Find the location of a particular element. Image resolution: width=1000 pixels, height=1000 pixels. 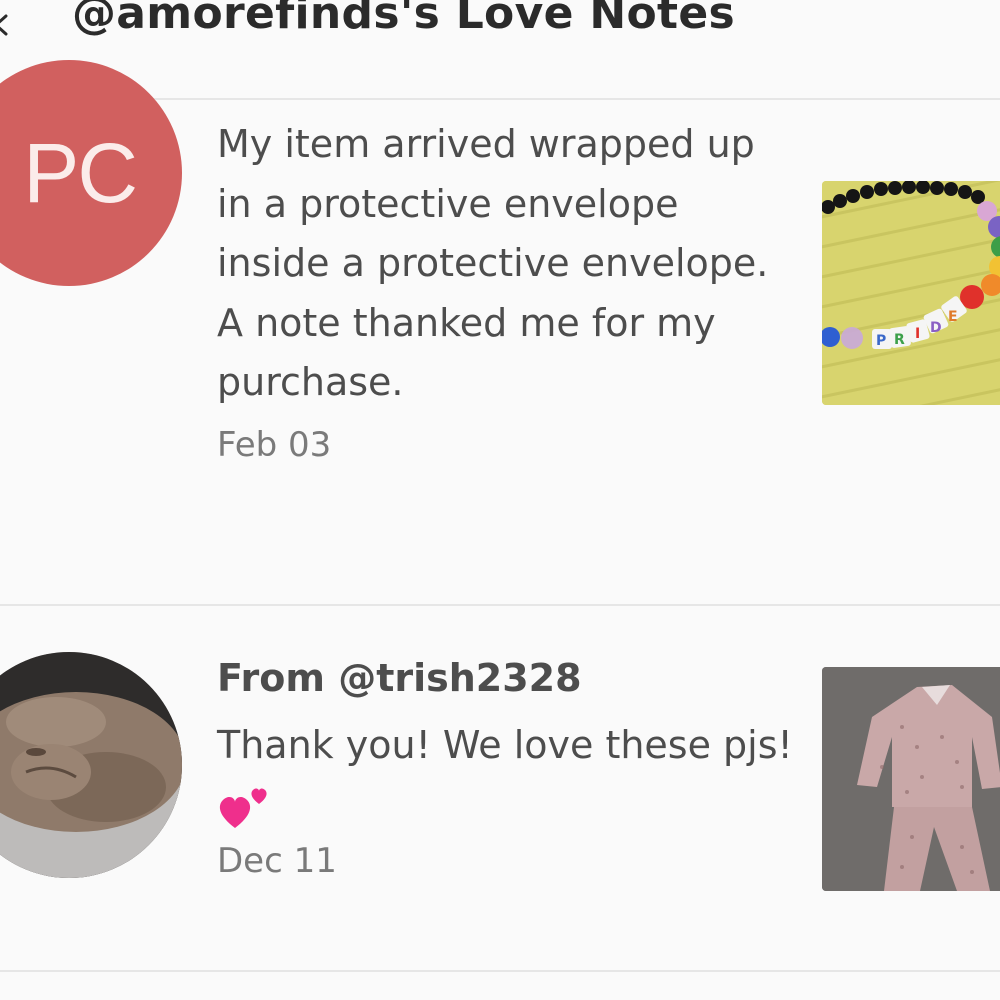

page-title: @amorefinds's Love Notes is located at coordinates (403, 19).